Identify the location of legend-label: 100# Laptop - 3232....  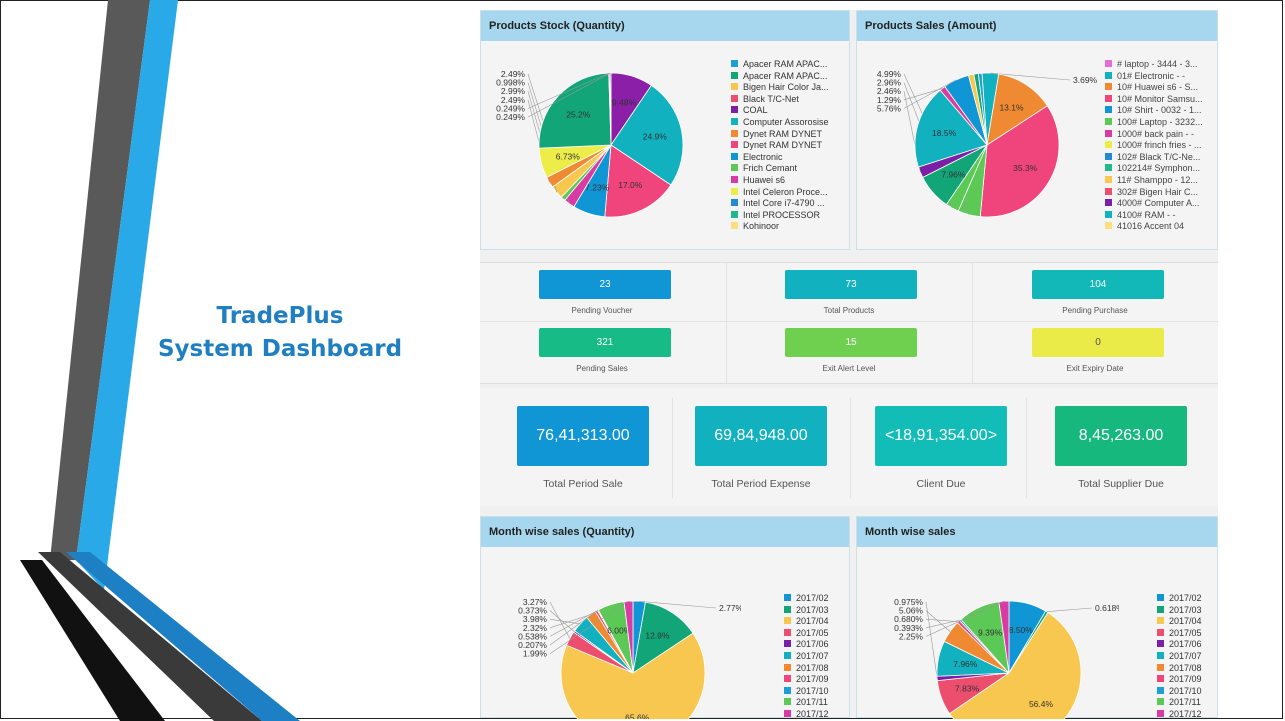
(1160, 121).